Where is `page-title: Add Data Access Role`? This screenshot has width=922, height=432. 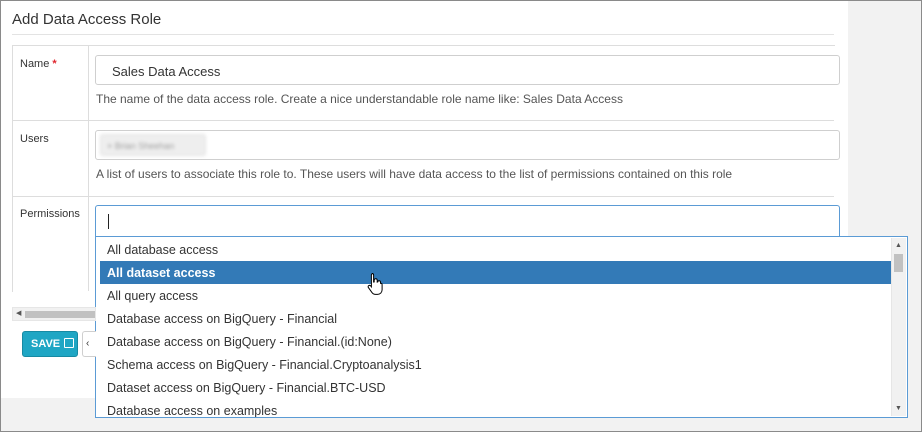
page-title: Add Data Access Role is located at coordinates (87, 19).